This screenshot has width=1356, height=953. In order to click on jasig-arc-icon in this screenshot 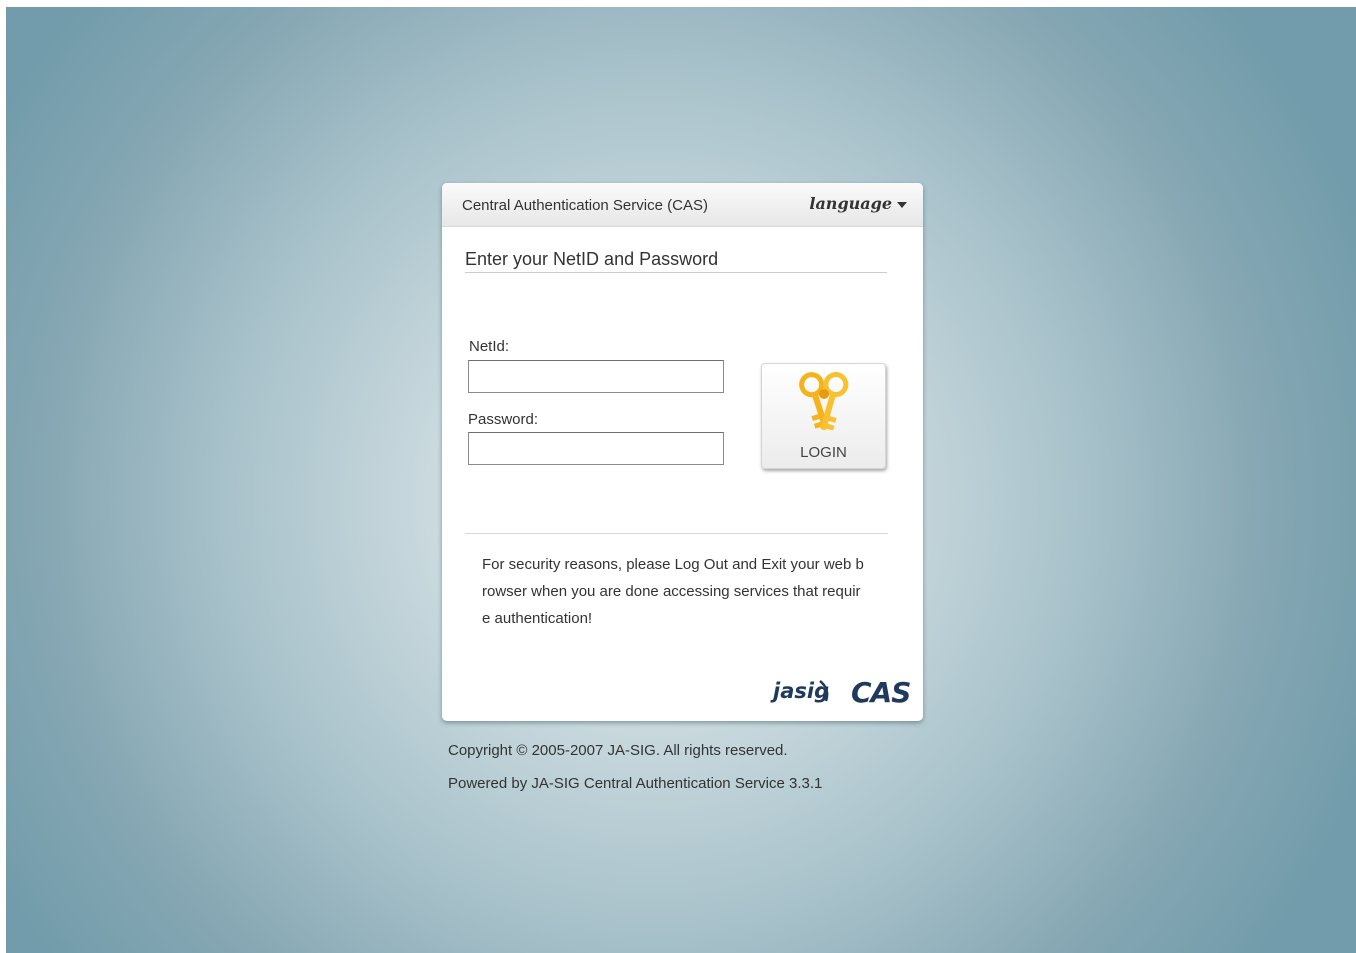, I will do `click(824, 691)`.